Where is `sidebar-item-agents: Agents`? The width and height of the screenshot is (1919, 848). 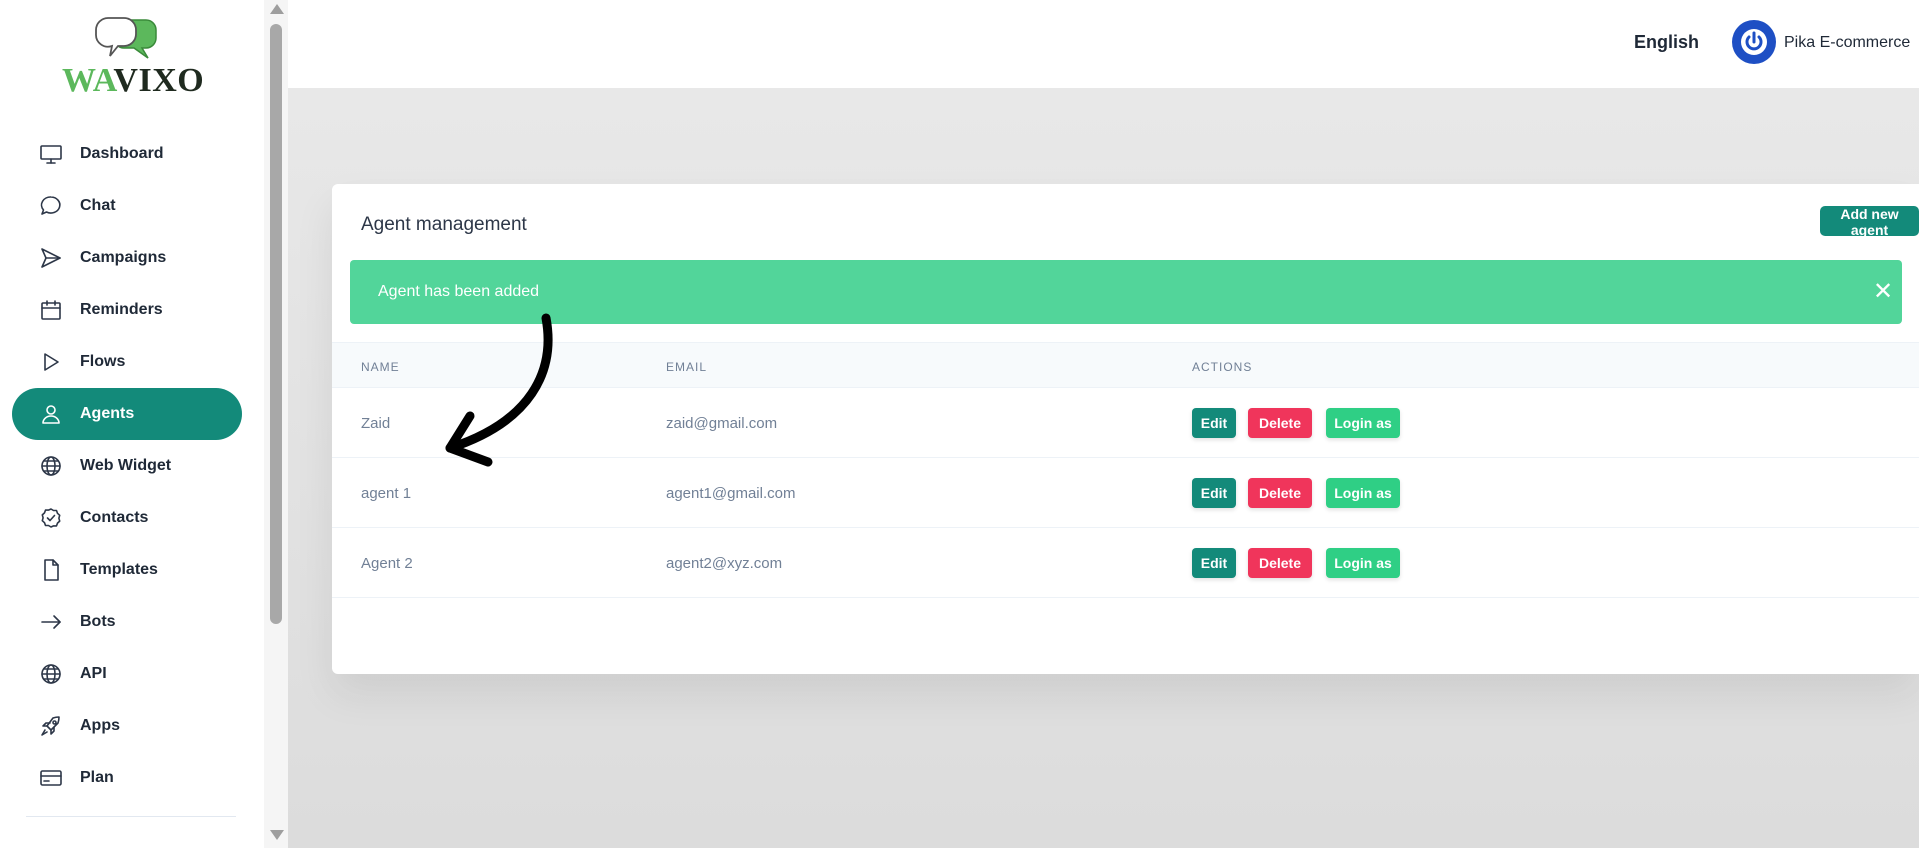
sidebar-item-agents: Agents is located at coordinates (127, 414).